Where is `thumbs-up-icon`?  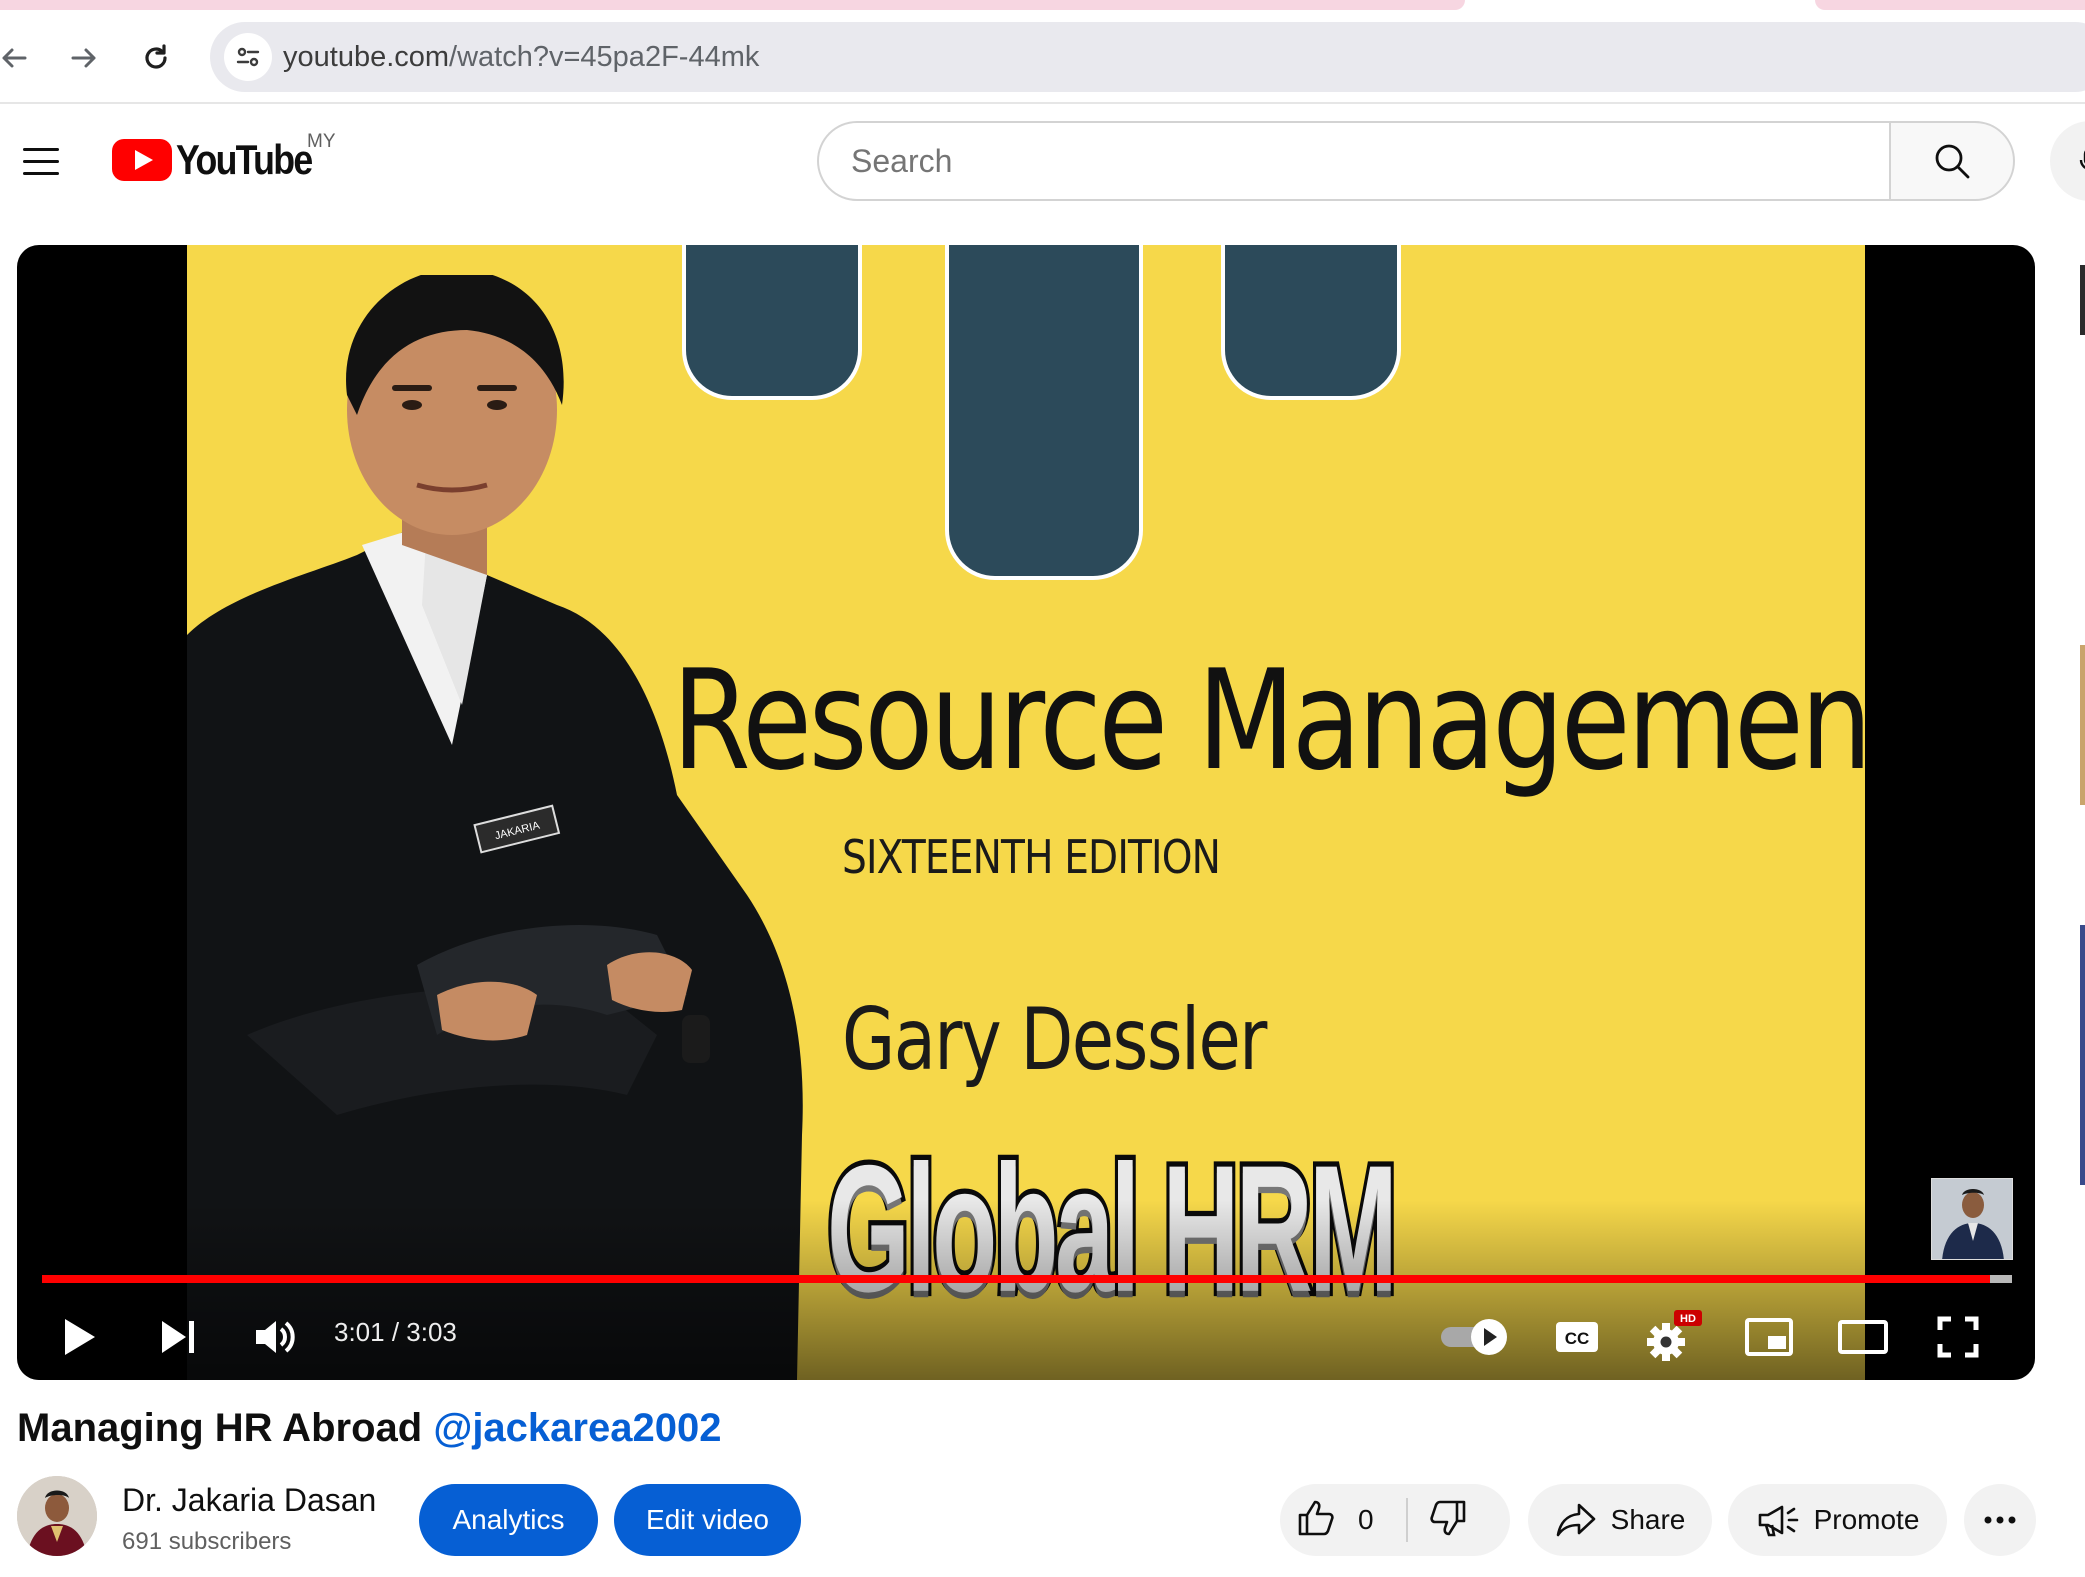 thumbs-up-icon is located at coordinates (1316, 1518).